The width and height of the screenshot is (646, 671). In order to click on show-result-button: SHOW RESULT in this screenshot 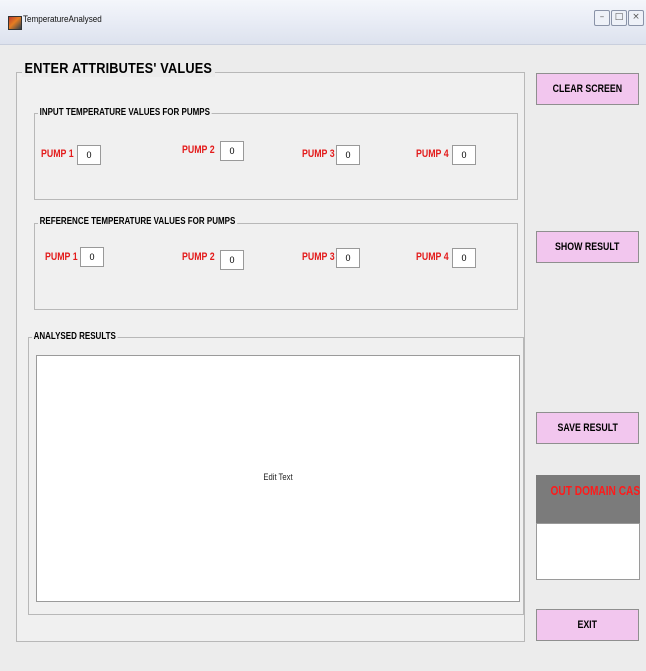, I will do `click(587, 247)`.